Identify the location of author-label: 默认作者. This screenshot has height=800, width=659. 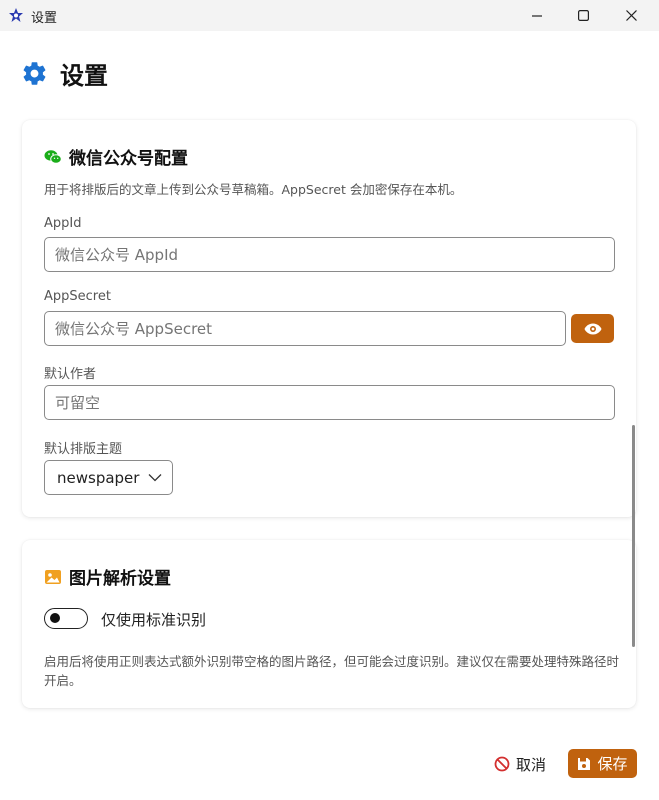
(70, 374).